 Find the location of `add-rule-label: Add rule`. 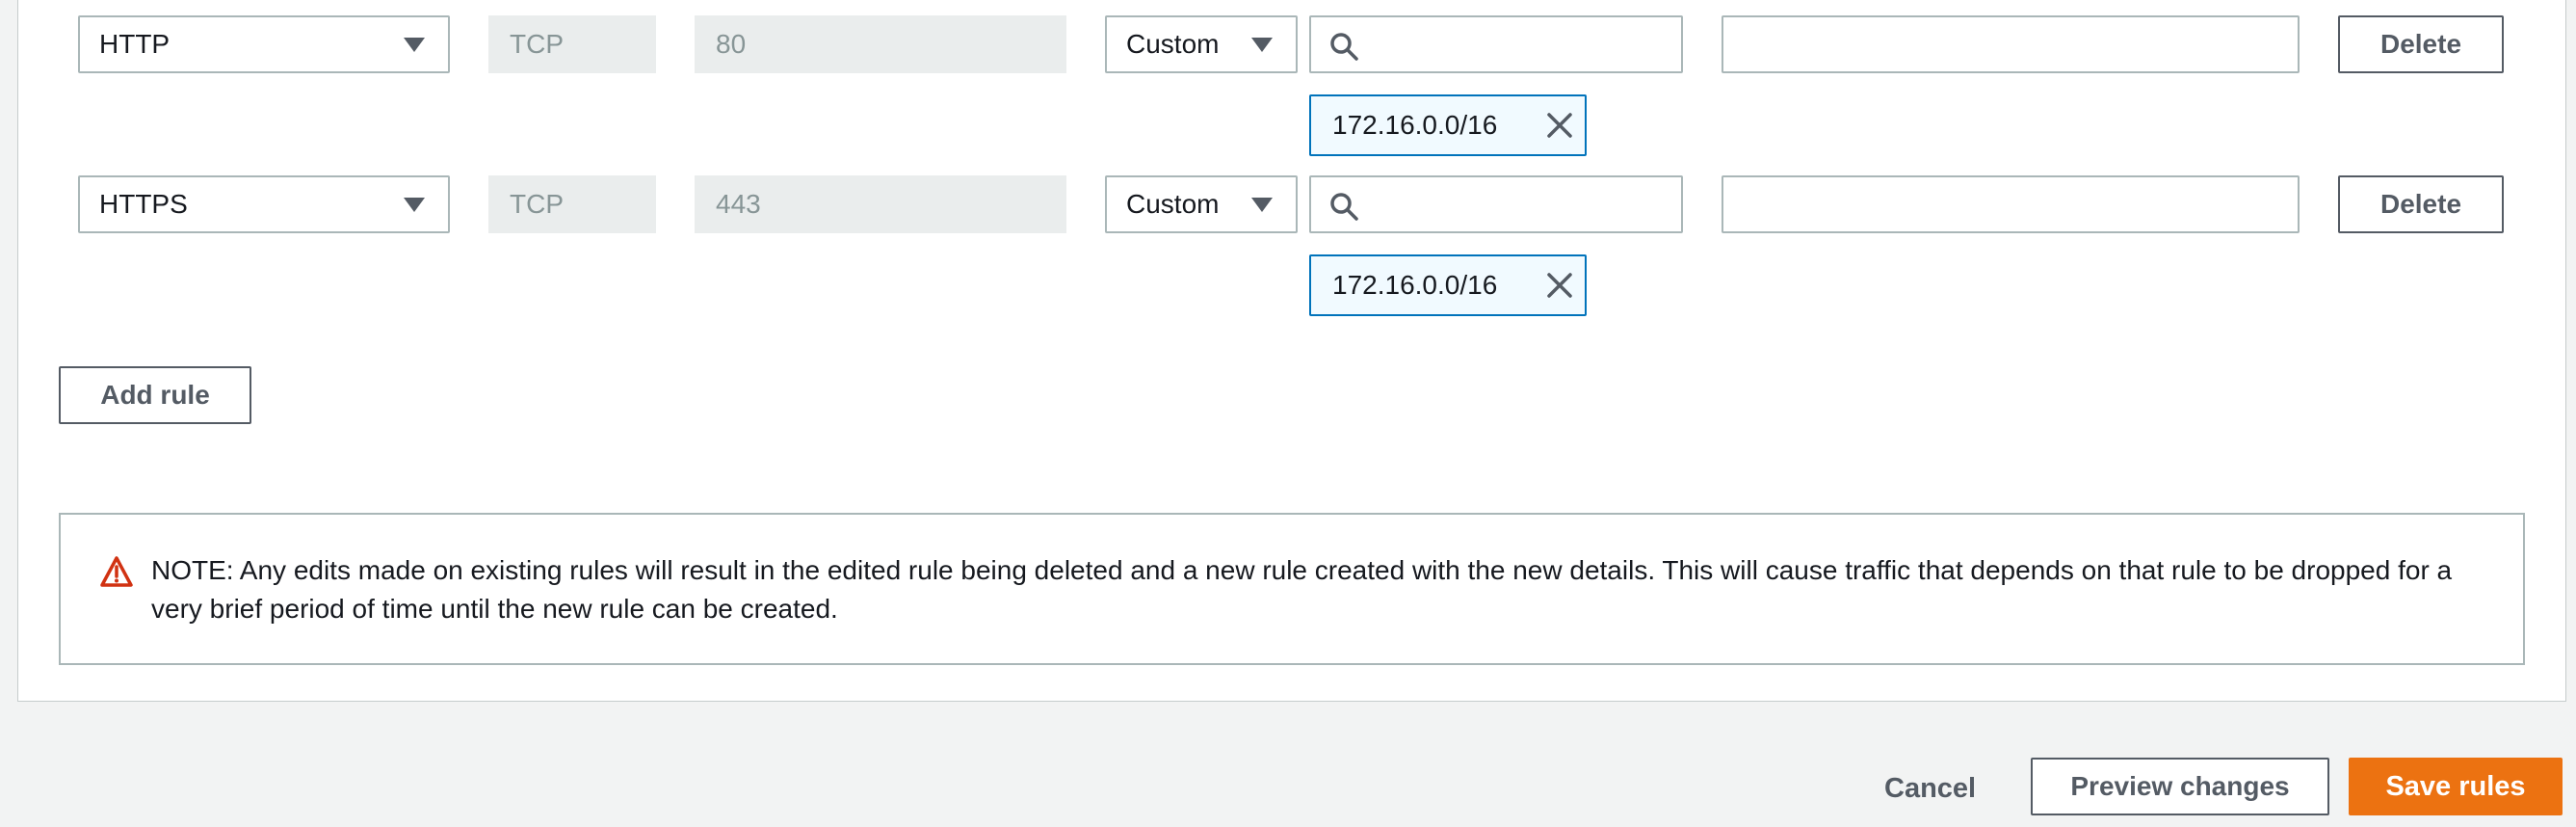

add-rule-label: Add rule is located at coordinates (155, 395).